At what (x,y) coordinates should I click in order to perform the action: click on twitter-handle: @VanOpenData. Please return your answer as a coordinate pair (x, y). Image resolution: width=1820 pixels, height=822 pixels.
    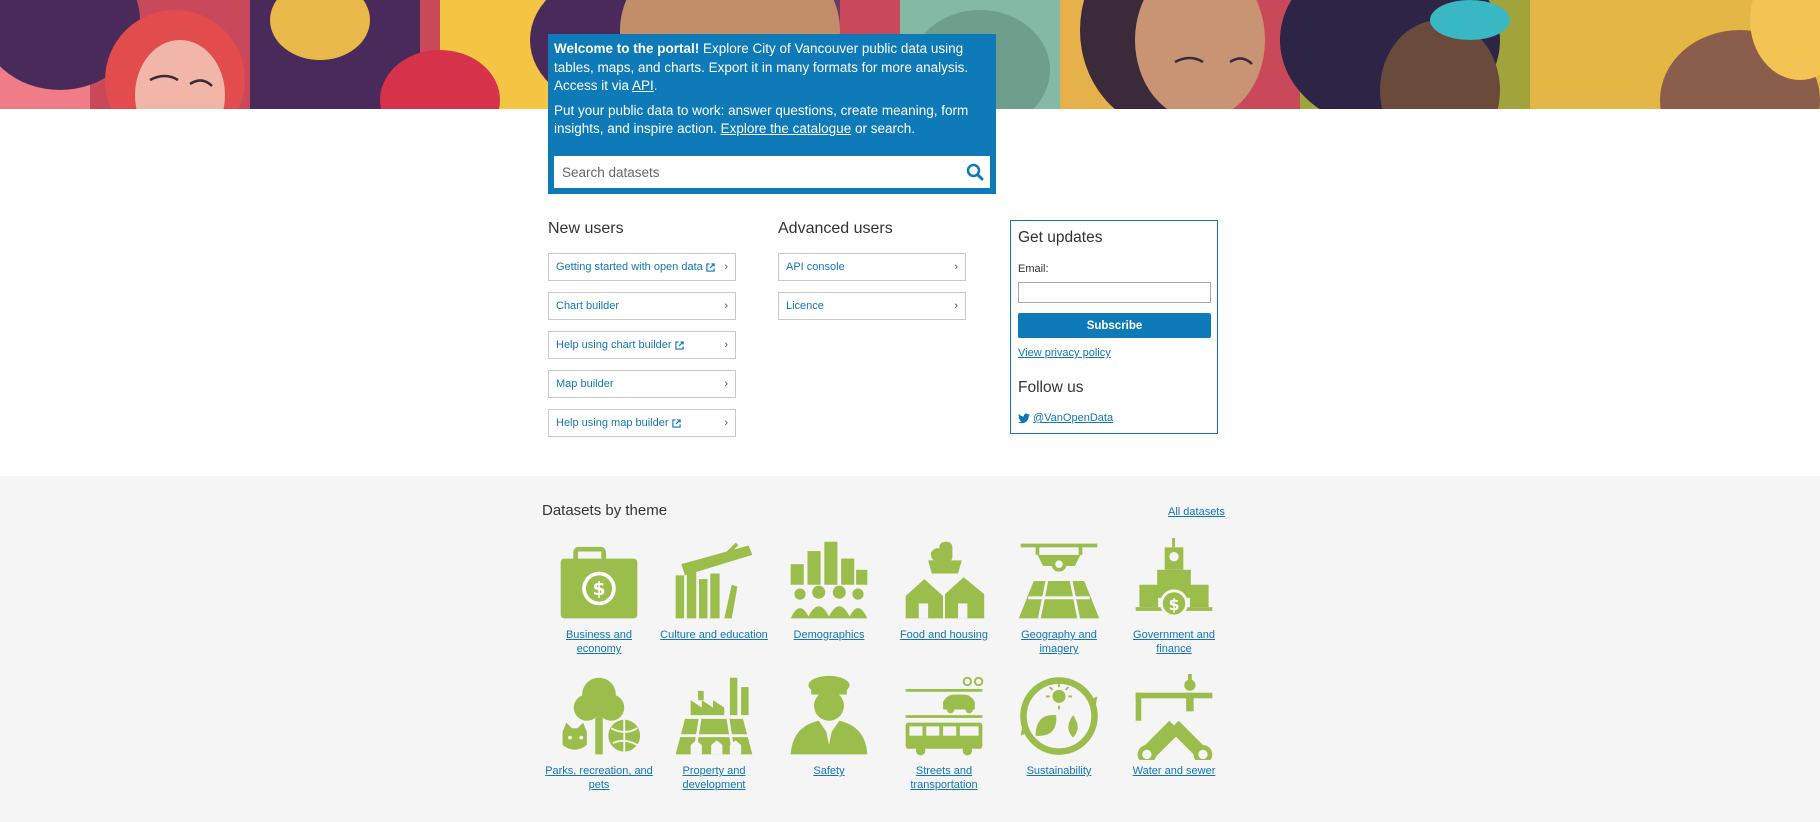
    Looking at the image, I should click on (1073, 418).